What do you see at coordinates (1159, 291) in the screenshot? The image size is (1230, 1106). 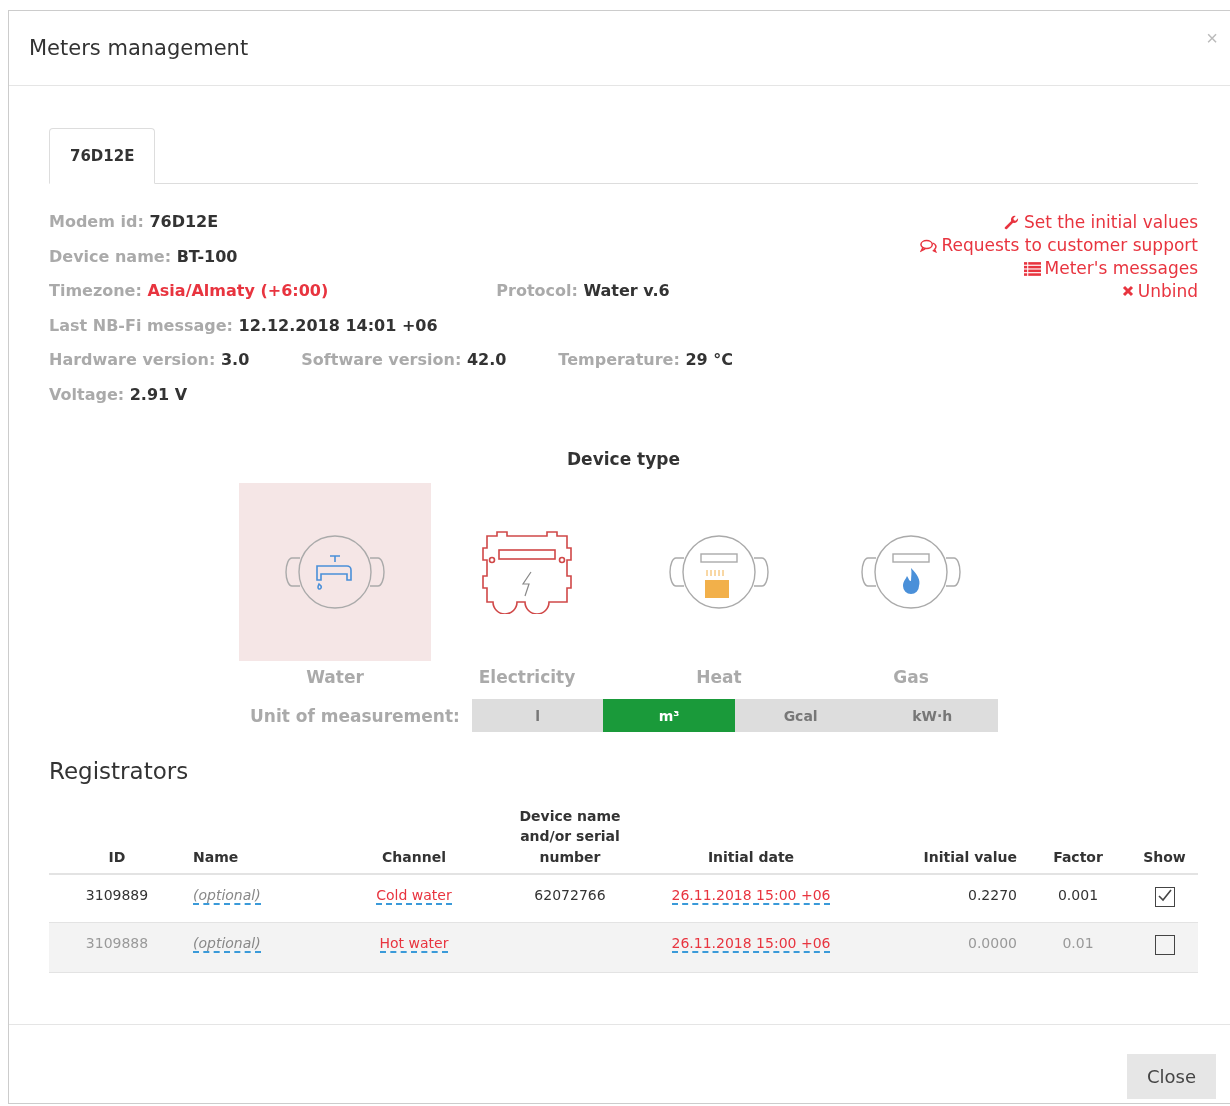 I see `action-link: Unbind` at bounding box center [1159, 291].